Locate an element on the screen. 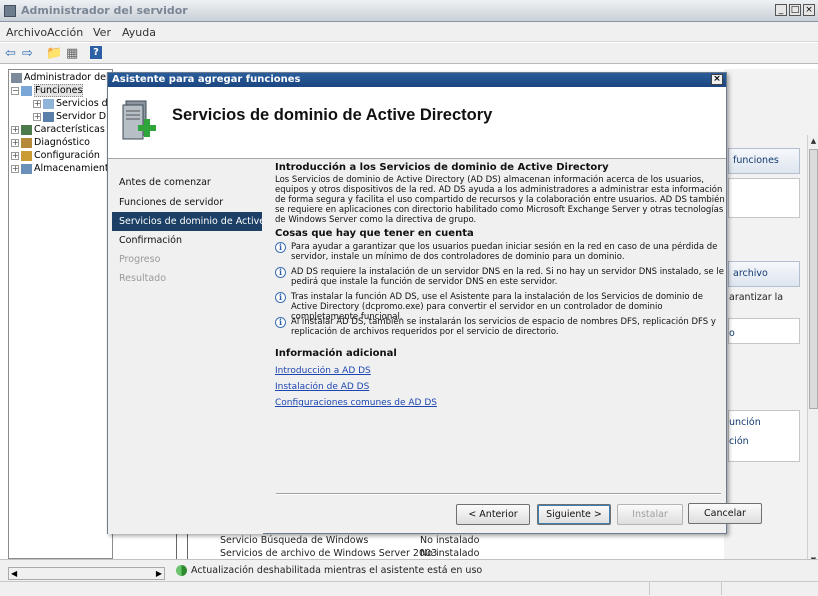 This screenshot has height=596, width=818. collapse-icon: − is located at coordinates (15, 90).